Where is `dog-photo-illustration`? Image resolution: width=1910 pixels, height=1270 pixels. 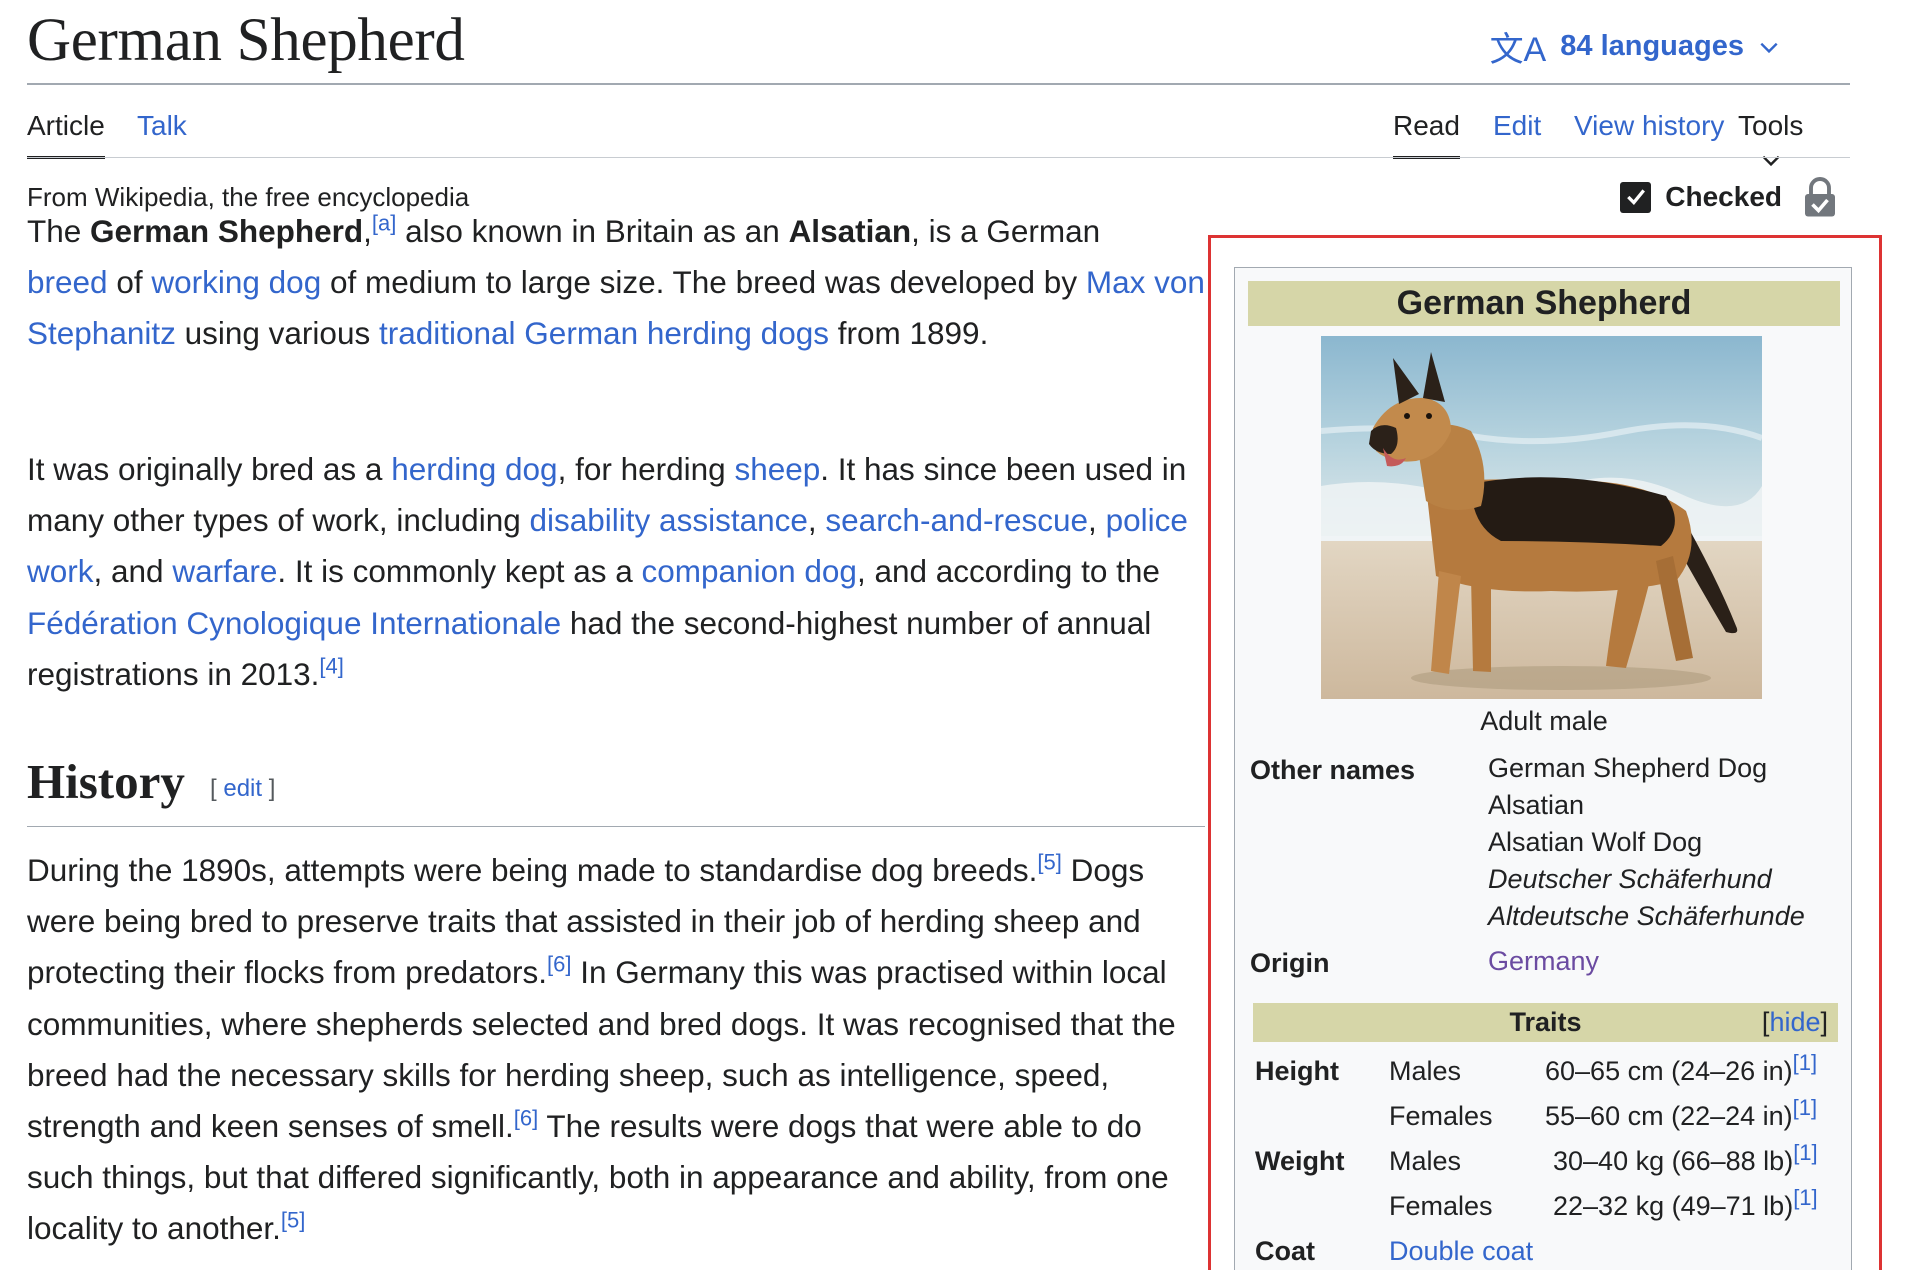
dog-photo-illustration is located at coordinates (1541, 517).